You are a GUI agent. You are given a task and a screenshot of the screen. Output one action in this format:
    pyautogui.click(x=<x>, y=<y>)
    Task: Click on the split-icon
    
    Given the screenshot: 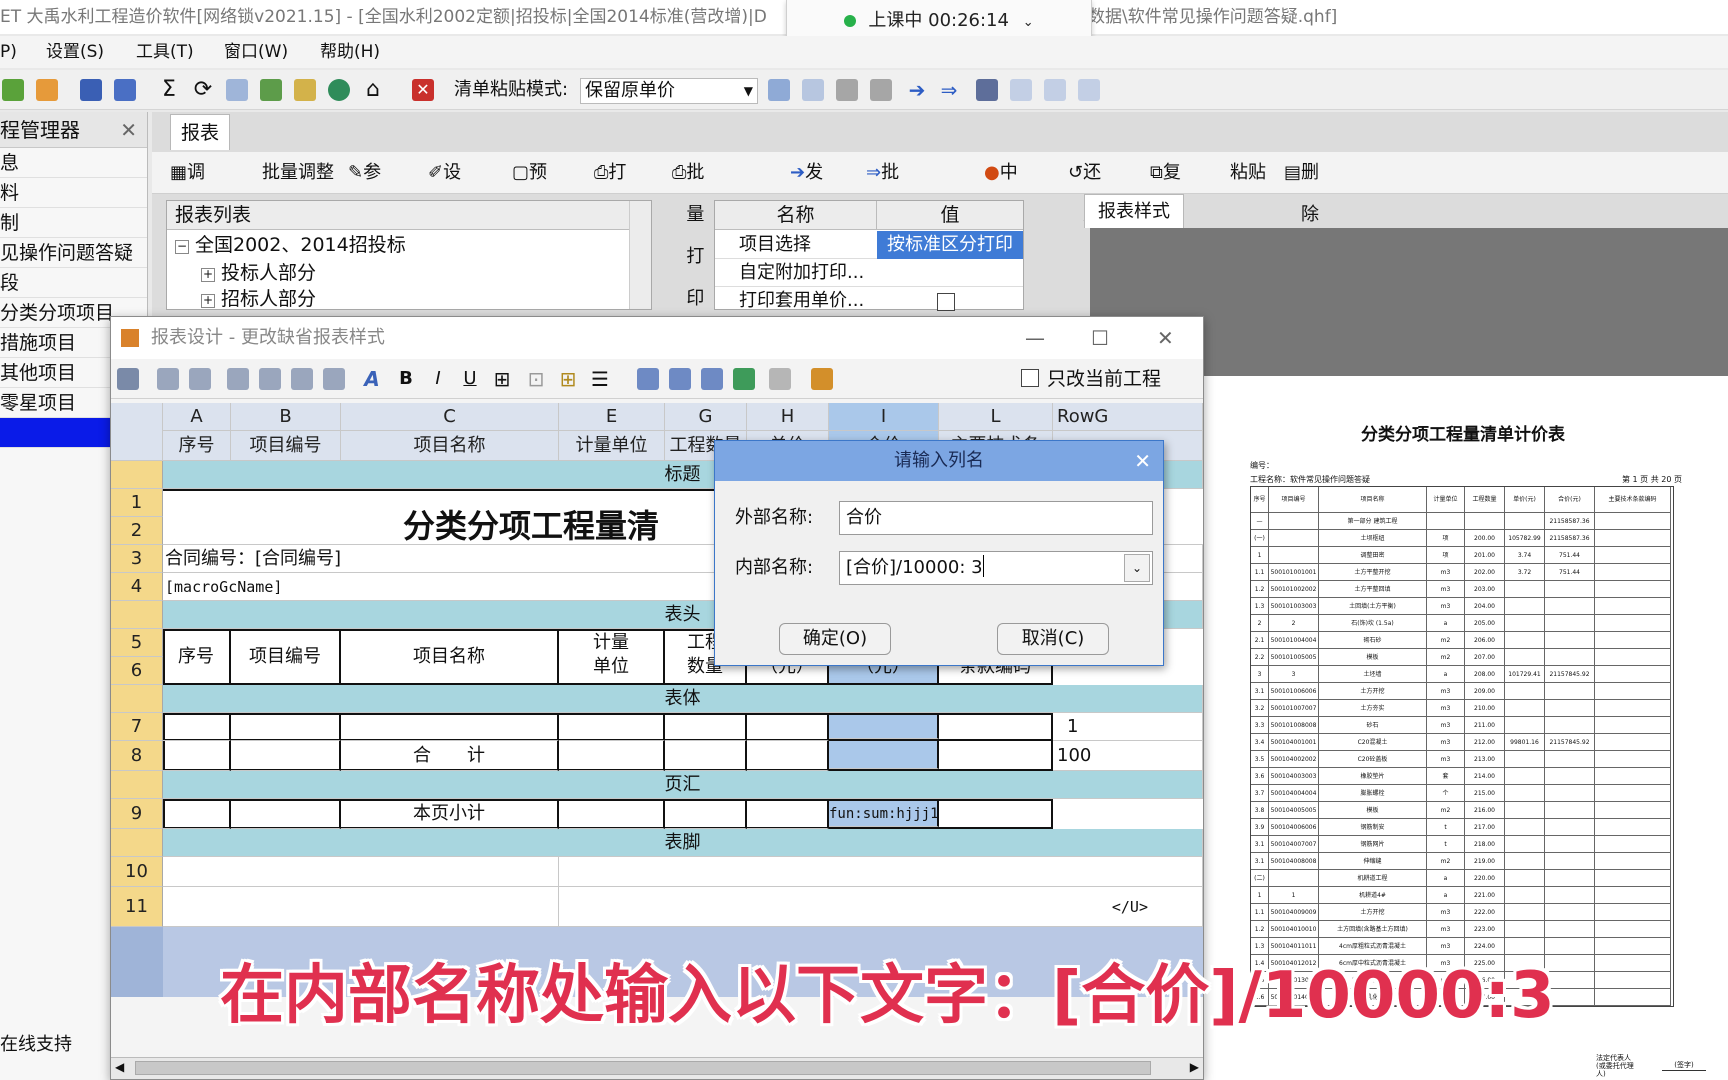 What is the action you would take?
    pyautogui.click(x=1055, y=90)
    